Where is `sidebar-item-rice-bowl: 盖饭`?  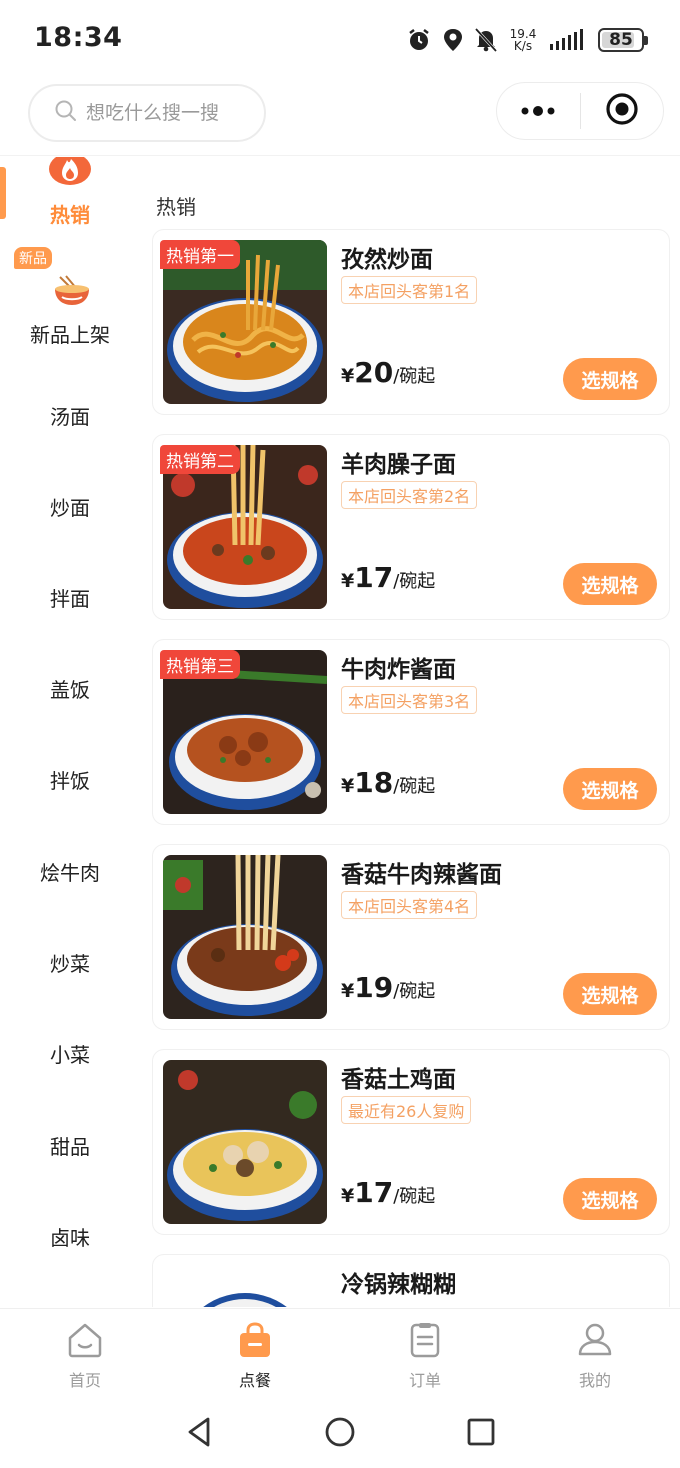
sidebar-item-rice-bowl: 盖饭 is located at coordinates (70, 688).